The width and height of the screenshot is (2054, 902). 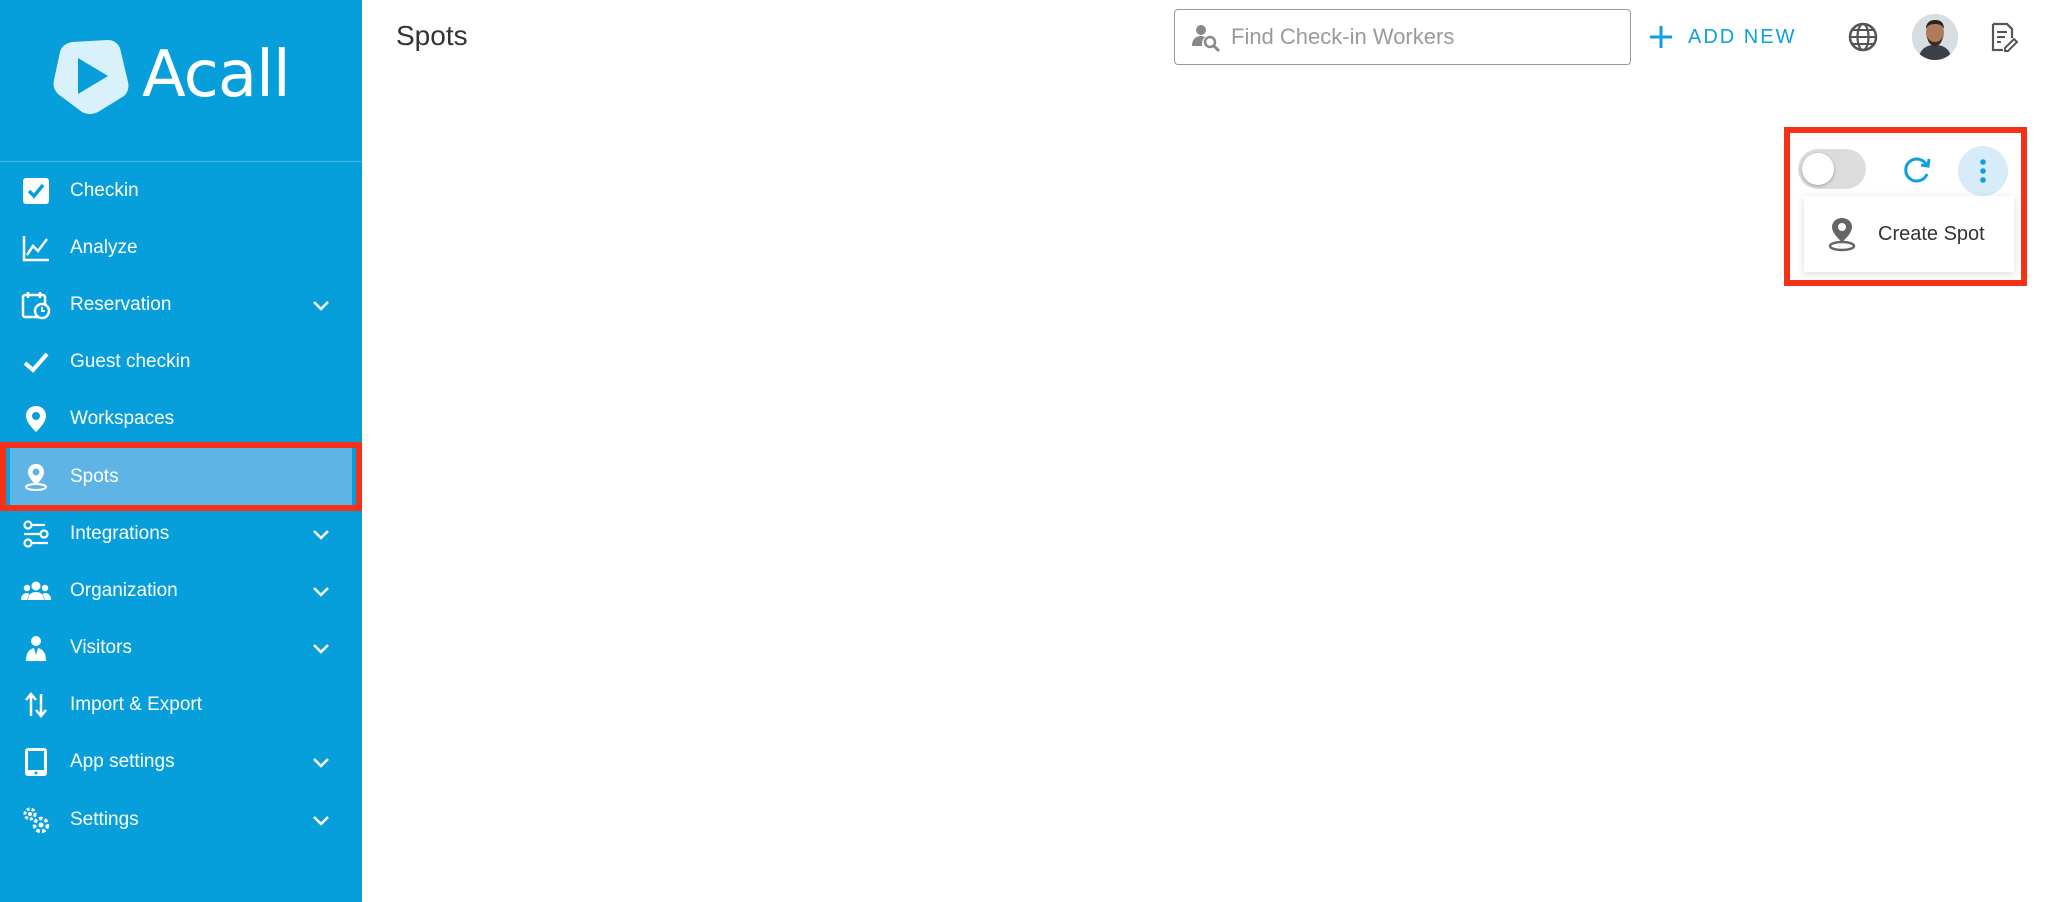 I want to click on search-input, so click(x=1426, y=37).